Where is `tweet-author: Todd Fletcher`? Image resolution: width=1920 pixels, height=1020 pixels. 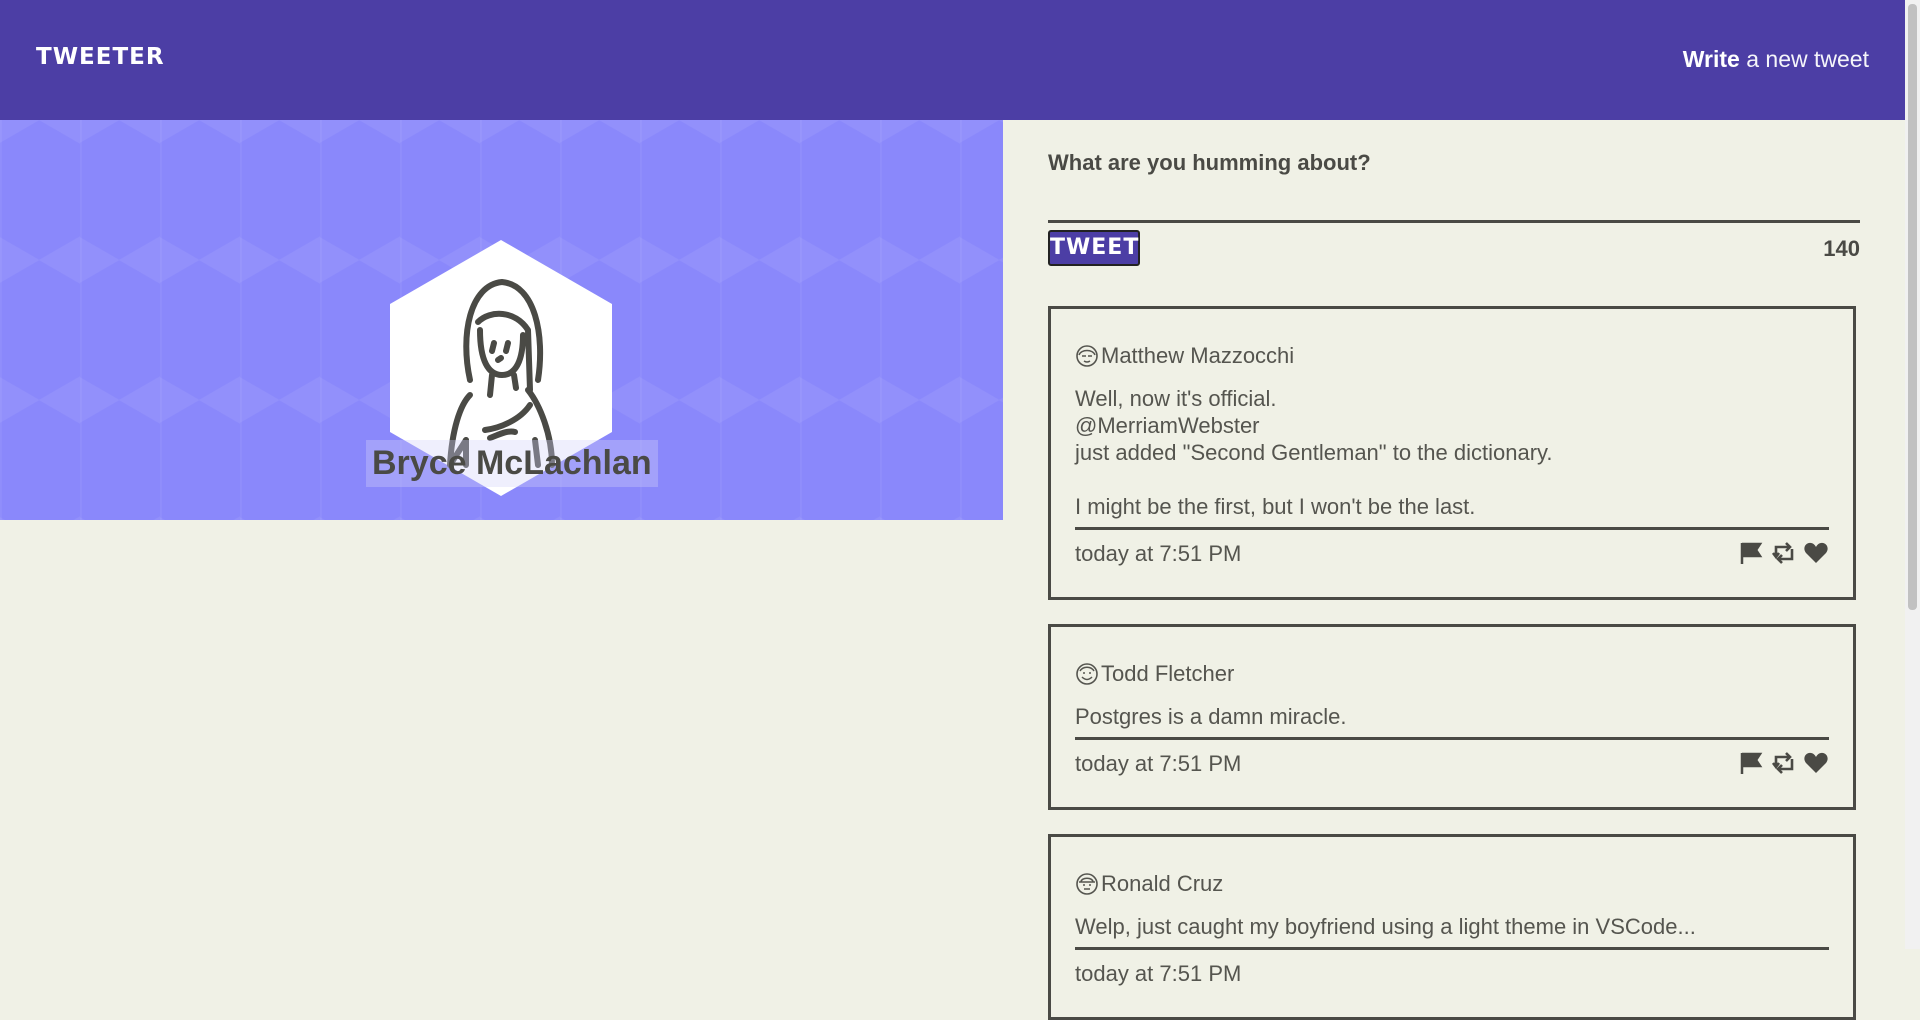
tweet-author: Todd Fletcher is located at coordinates (1168, 673).